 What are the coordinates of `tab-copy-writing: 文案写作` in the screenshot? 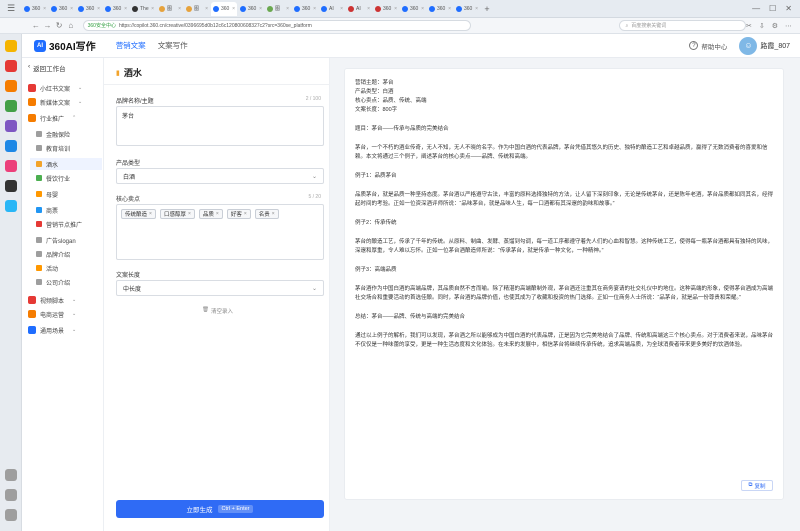 It's located at (173, 46).